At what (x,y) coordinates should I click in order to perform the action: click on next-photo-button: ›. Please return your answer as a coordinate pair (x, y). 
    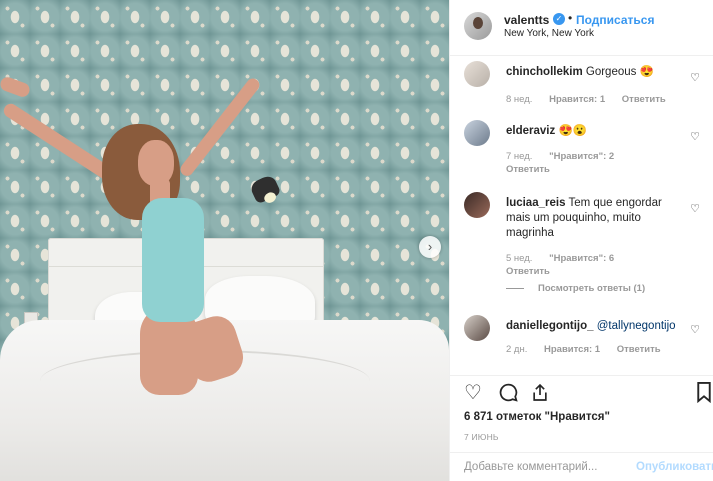
    Looking at the image, I should click on (430, 247).